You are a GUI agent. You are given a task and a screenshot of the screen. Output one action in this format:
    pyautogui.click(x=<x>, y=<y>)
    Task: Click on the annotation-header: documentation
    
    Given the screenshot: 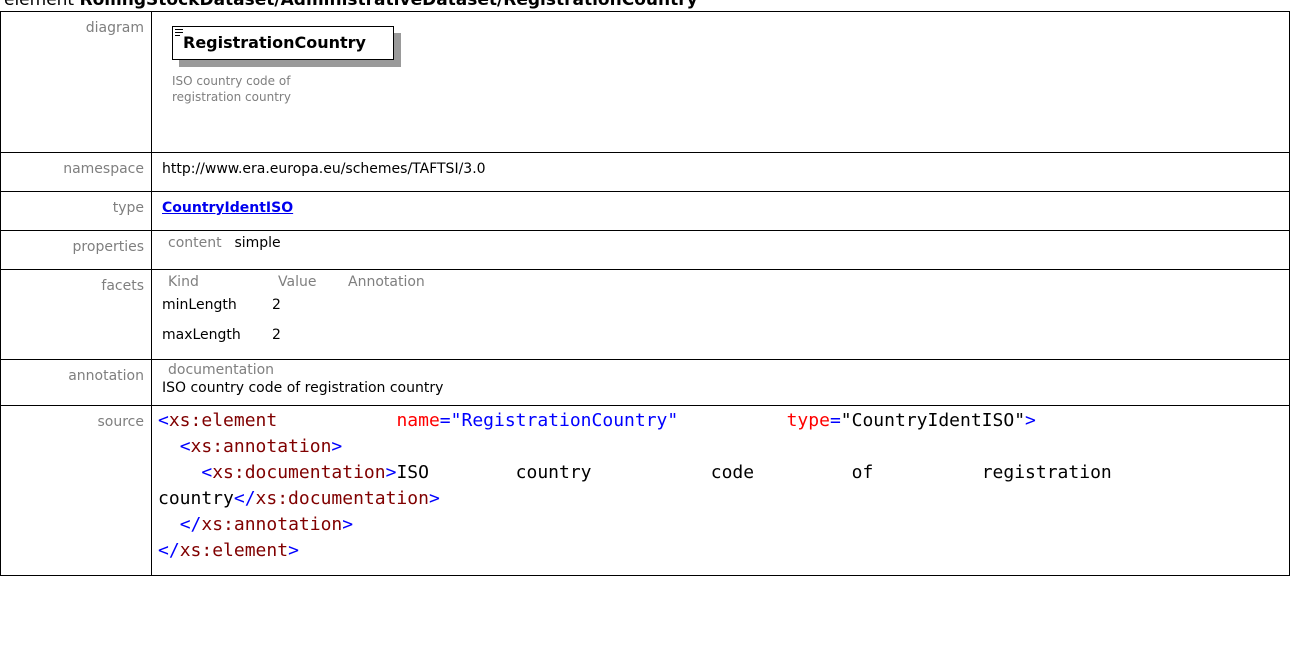 What is the action you would take?
    pyautogui.click(x=221, y=370)
    